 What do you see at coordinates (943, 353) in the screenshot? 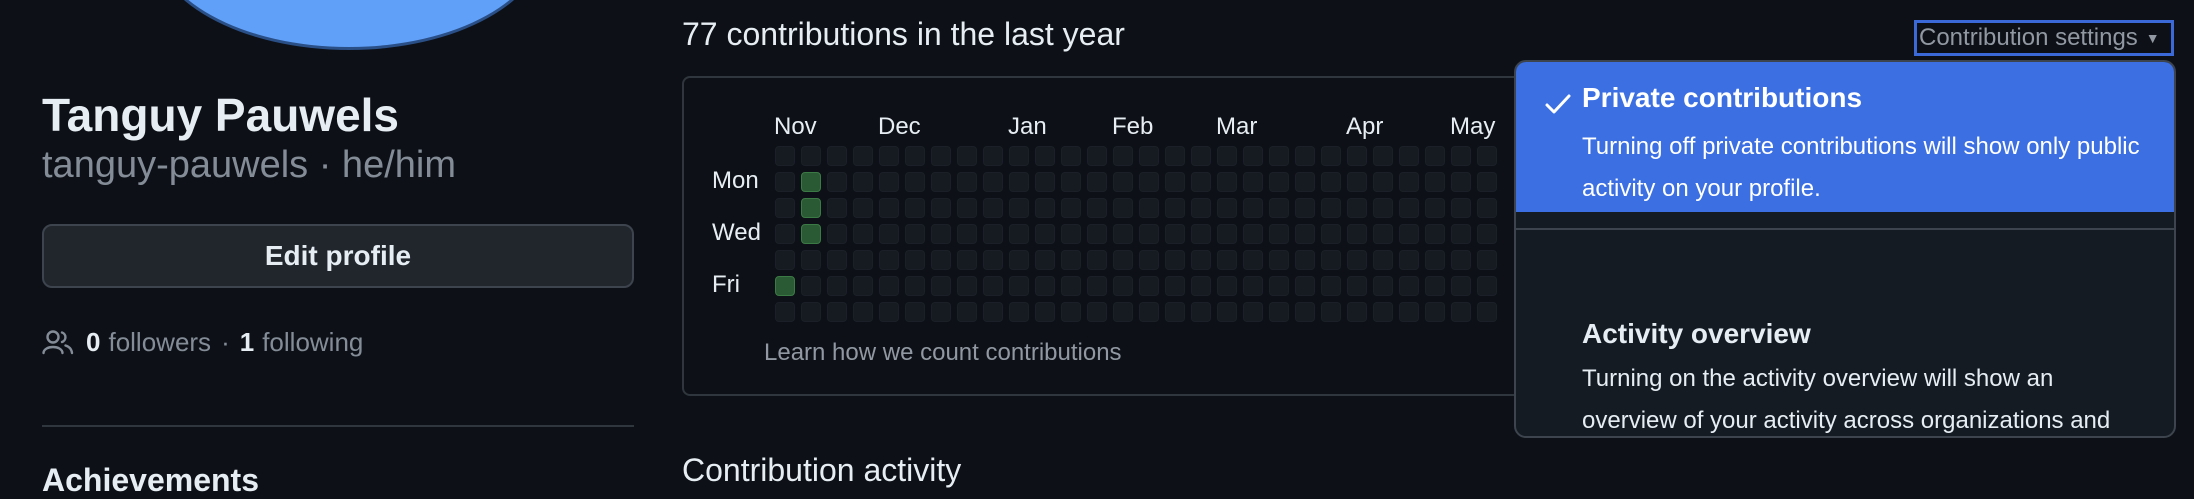
I see `learn-contributions-link: Learn how we count contributions` at bounding box center [943, 353].